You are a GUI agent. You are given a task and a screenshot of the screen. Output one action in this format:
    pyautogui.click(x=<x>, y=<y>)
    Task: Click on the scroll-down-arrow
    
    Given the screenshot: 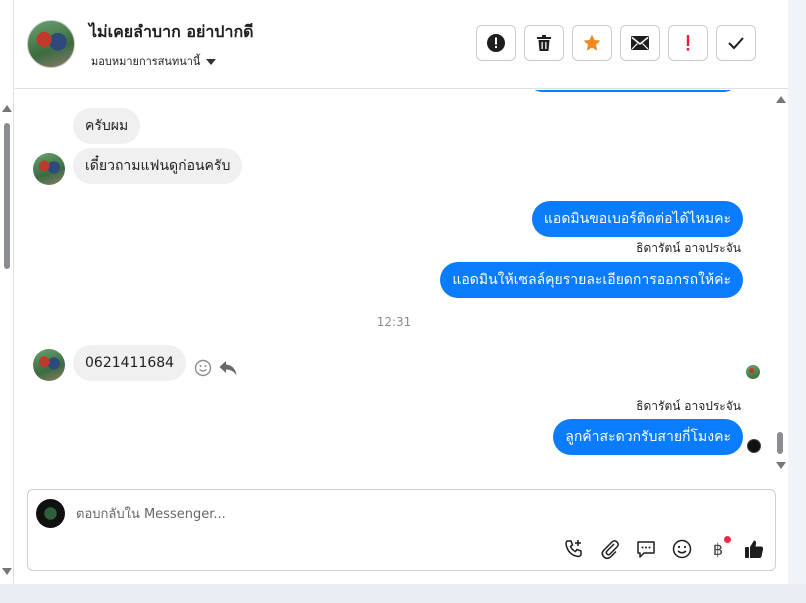 What is the action you would take?
    pyautogui.click(x=7, y=571)
    